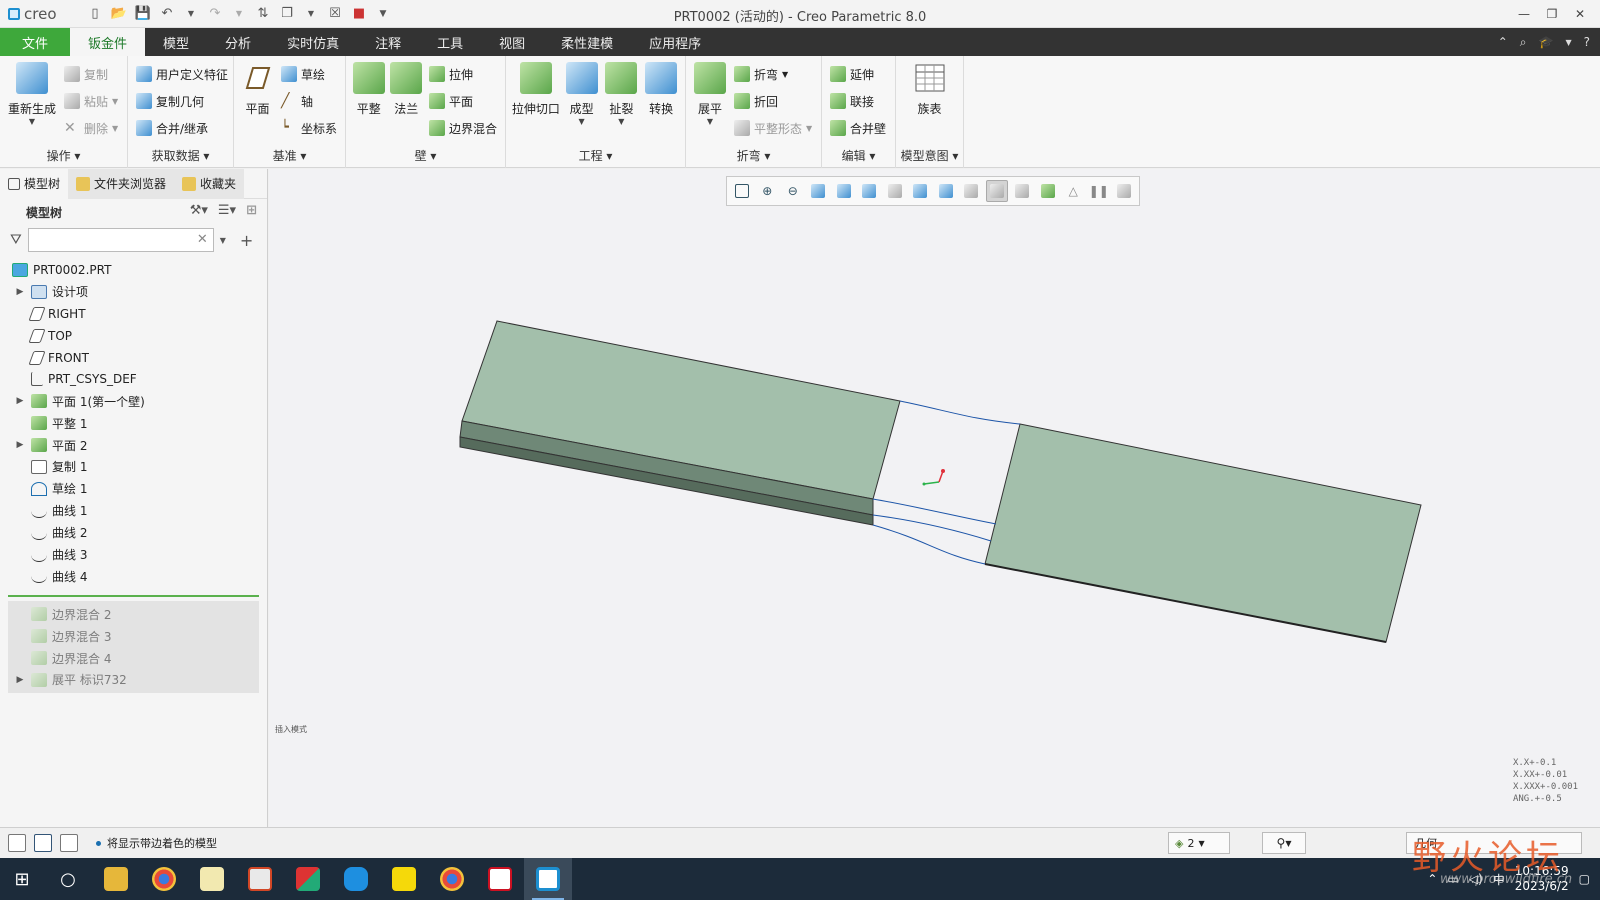  I want to click on datum-display-button, so click(972, 191).